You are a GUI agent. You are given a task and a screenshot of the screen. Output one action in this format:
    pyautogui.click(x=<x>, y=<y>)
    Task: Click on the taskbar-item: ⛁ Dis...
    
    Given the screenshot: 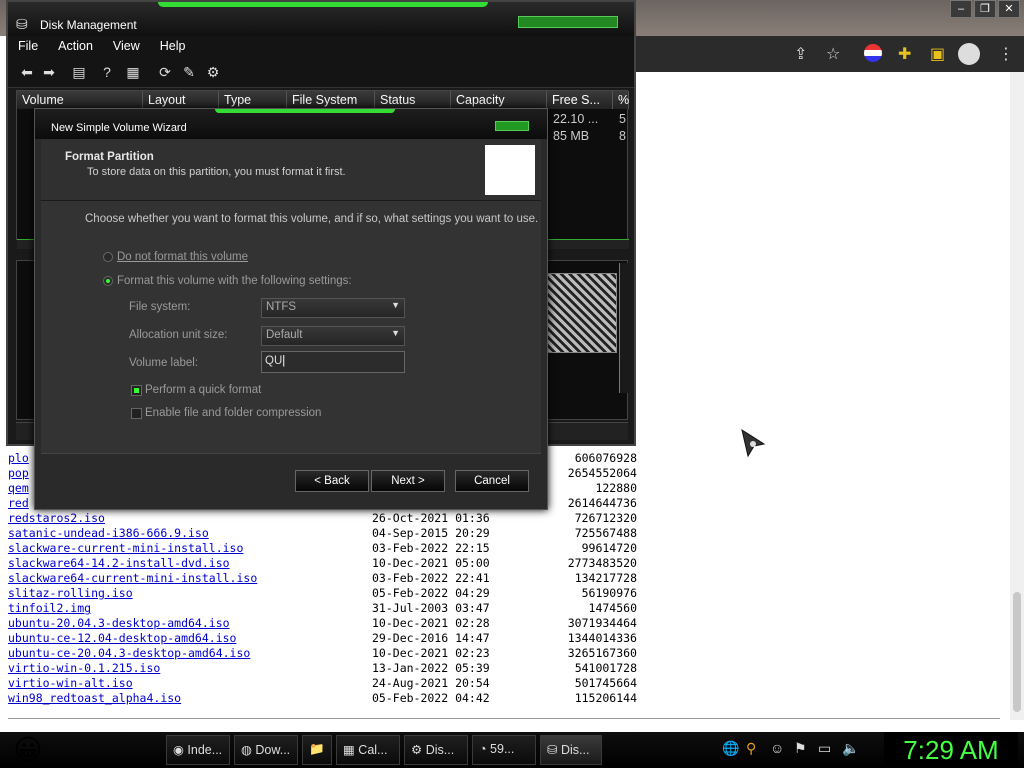 What is the action you would take?
    pyautogui.click(x=571, y=750)
    